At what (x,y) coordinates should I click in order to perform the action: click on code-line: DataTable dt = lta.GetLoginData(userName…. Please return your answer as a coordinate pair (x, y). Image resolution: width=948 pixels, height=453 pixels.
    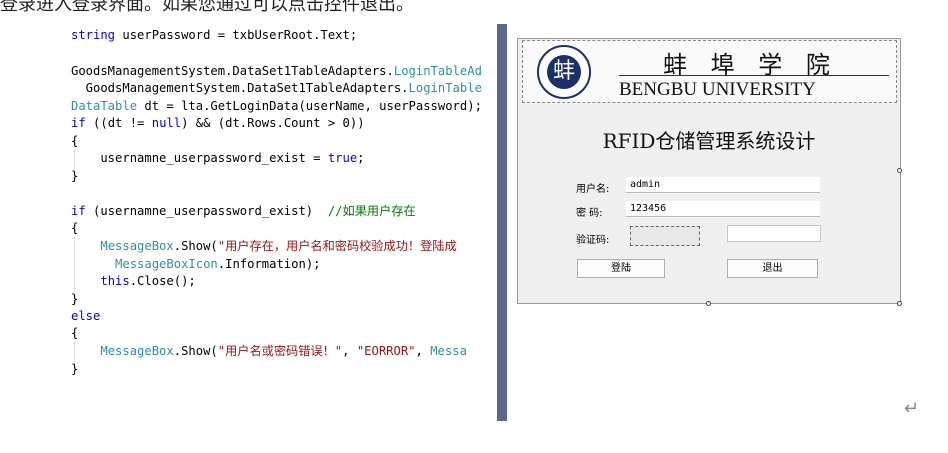
    Looking at the image, I should click on (276, 106).